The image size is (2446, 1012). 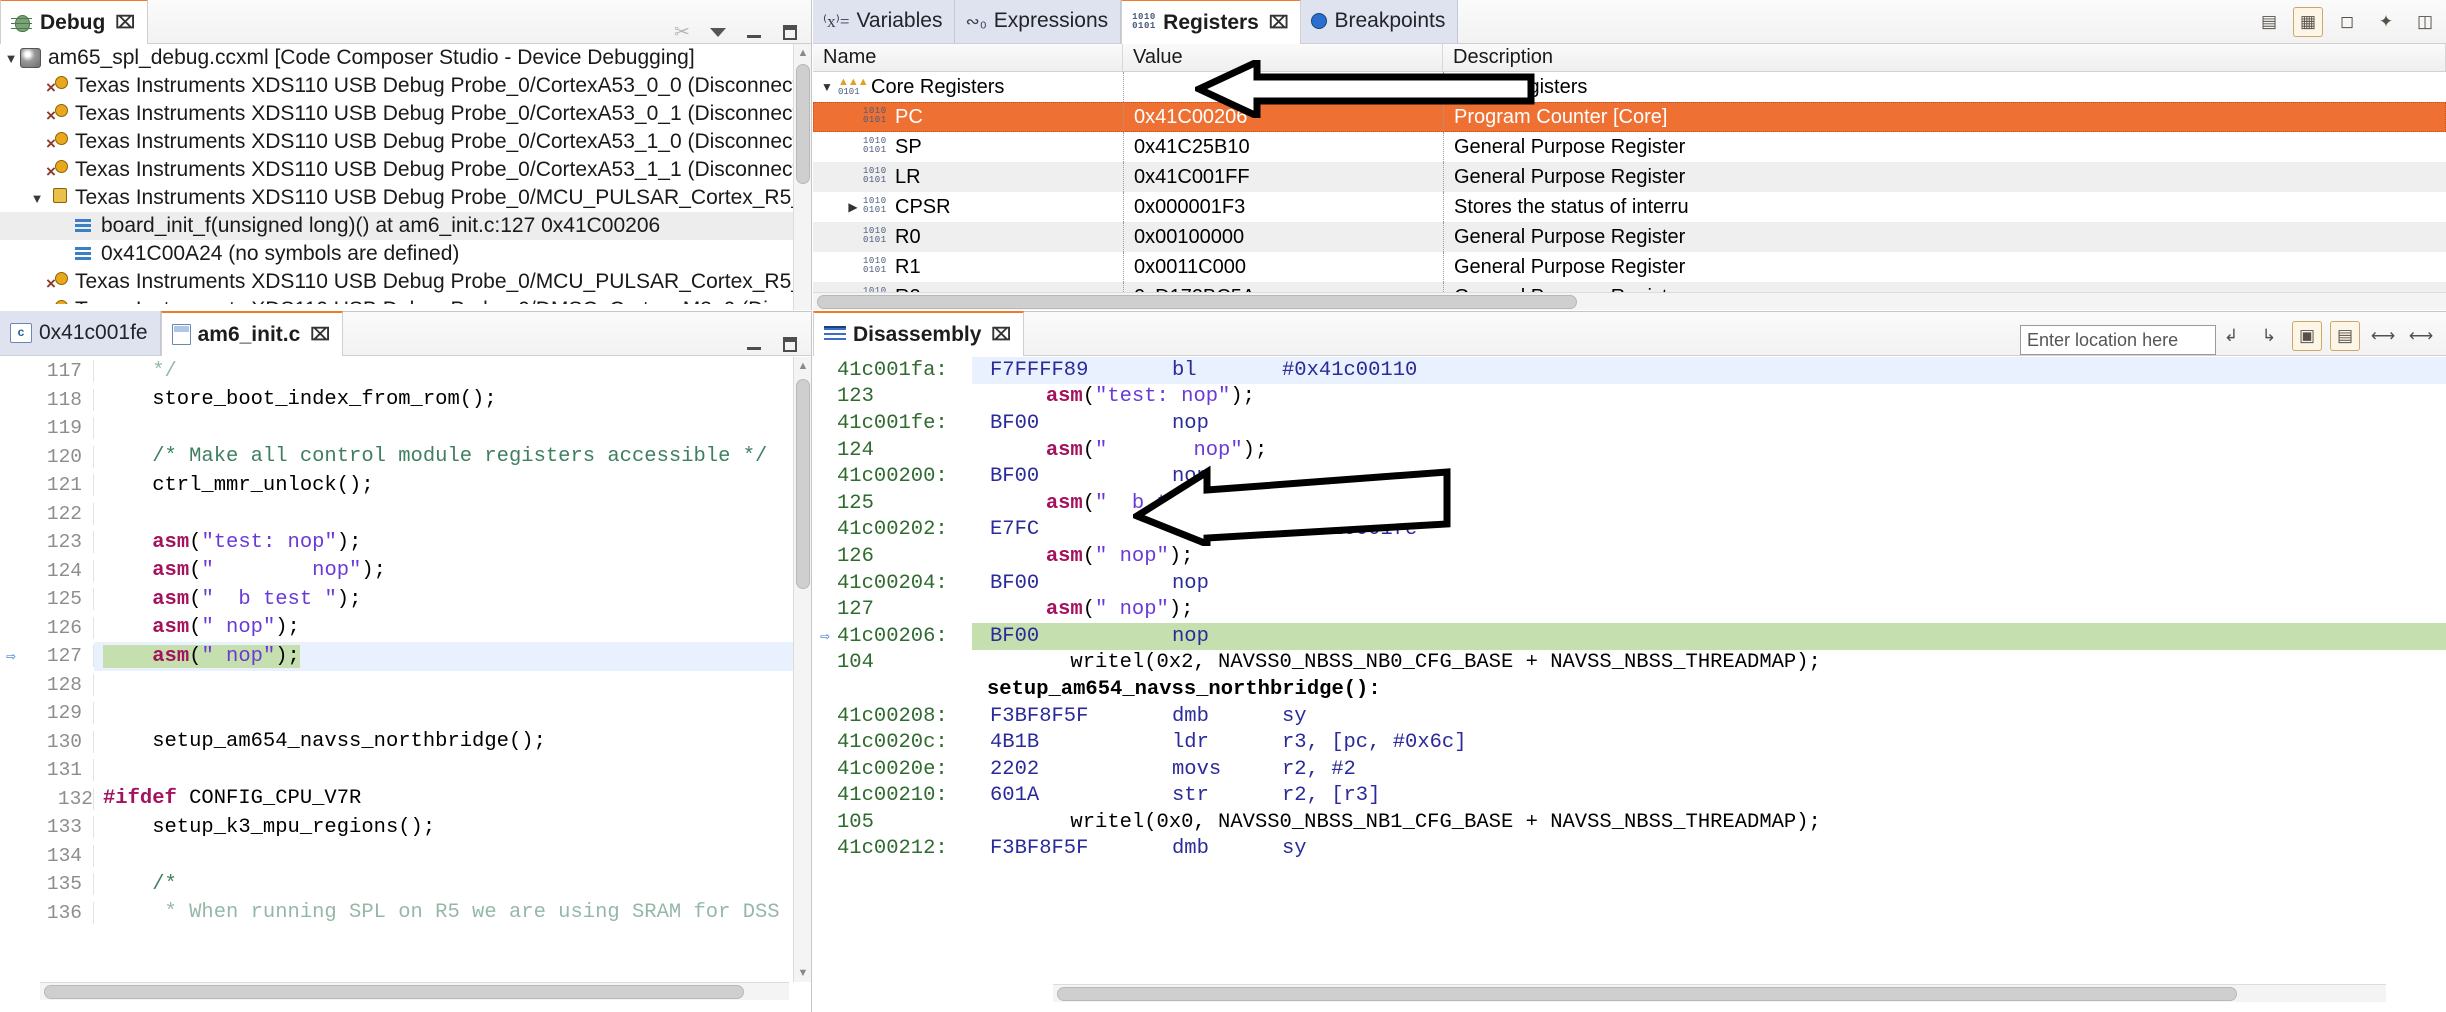 I want to click on disassembly-line: 41c00208: F3BF8F5F dmb sy, so click(x=1629, y=716).